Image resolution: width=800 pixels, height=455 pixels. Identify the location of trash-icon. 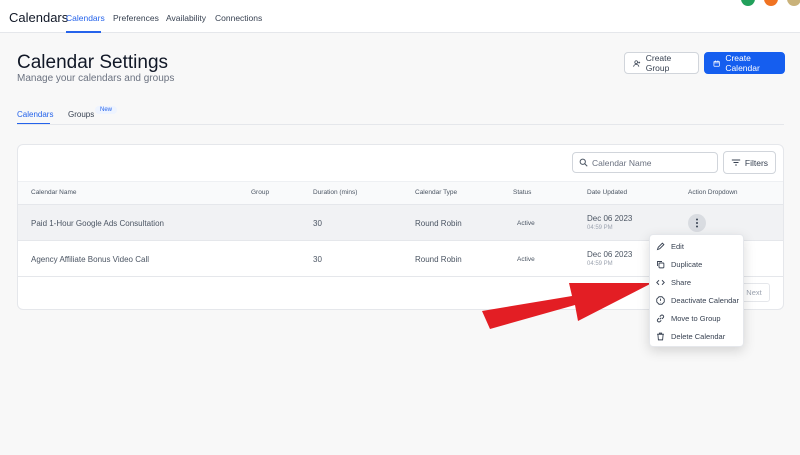
(660, 336).